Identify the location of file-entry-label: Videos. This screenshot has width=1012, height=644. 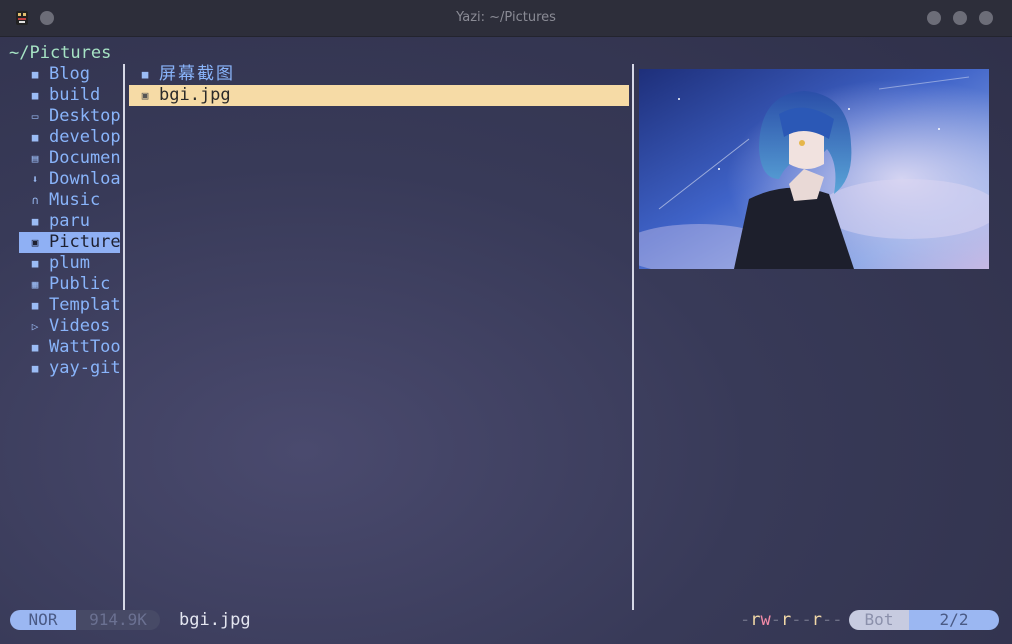
(80, 326).